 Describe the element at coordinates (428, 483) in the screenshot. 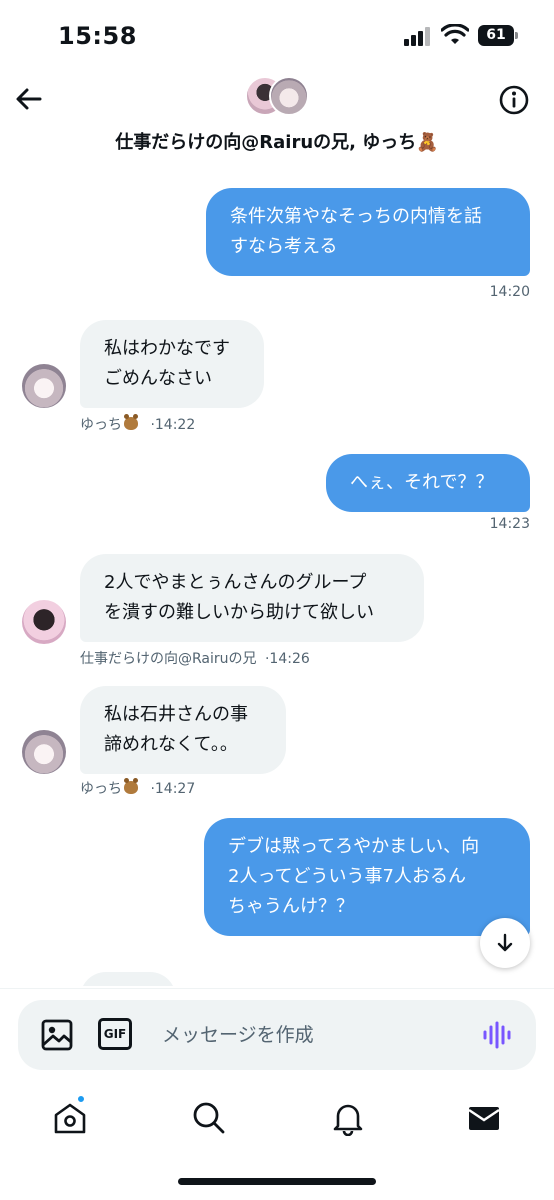

I see `message-bubble: へぇ、それで？？` at that location.